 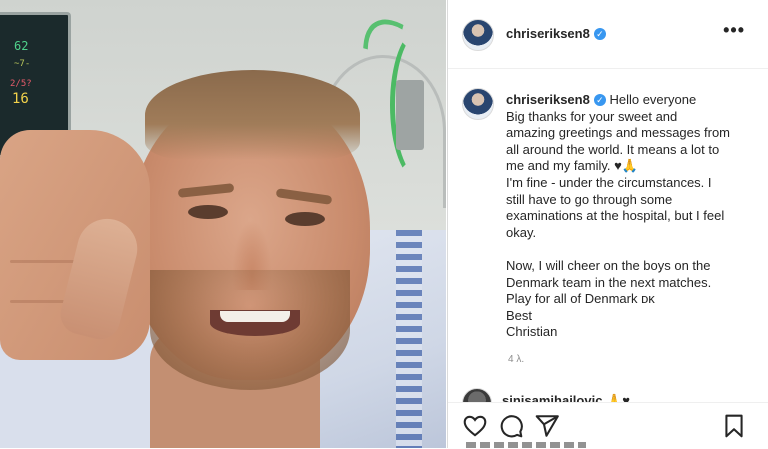 I want to click on caption-first-line: chriseriksen8 ✓ Hello everyone, so click(x=631, y=100).